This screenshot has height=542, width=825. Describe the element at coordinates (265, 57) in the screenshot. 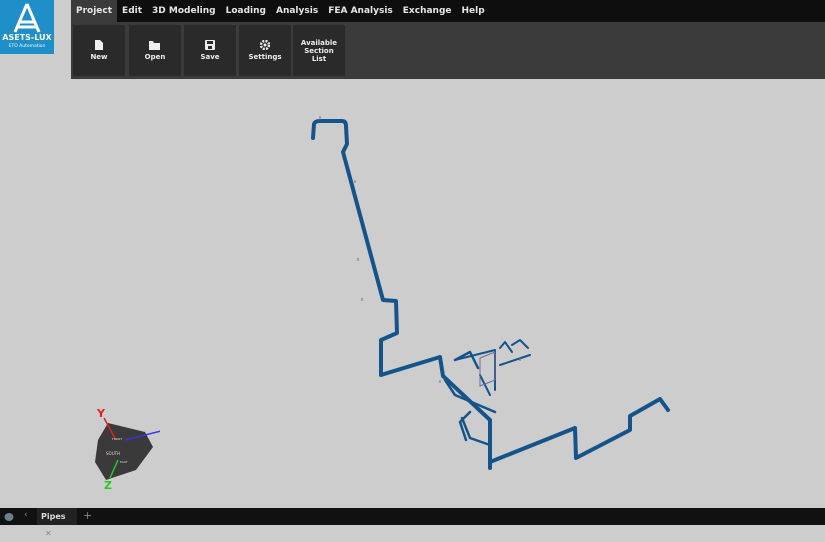

I see `settings-label: Settings` at that location.